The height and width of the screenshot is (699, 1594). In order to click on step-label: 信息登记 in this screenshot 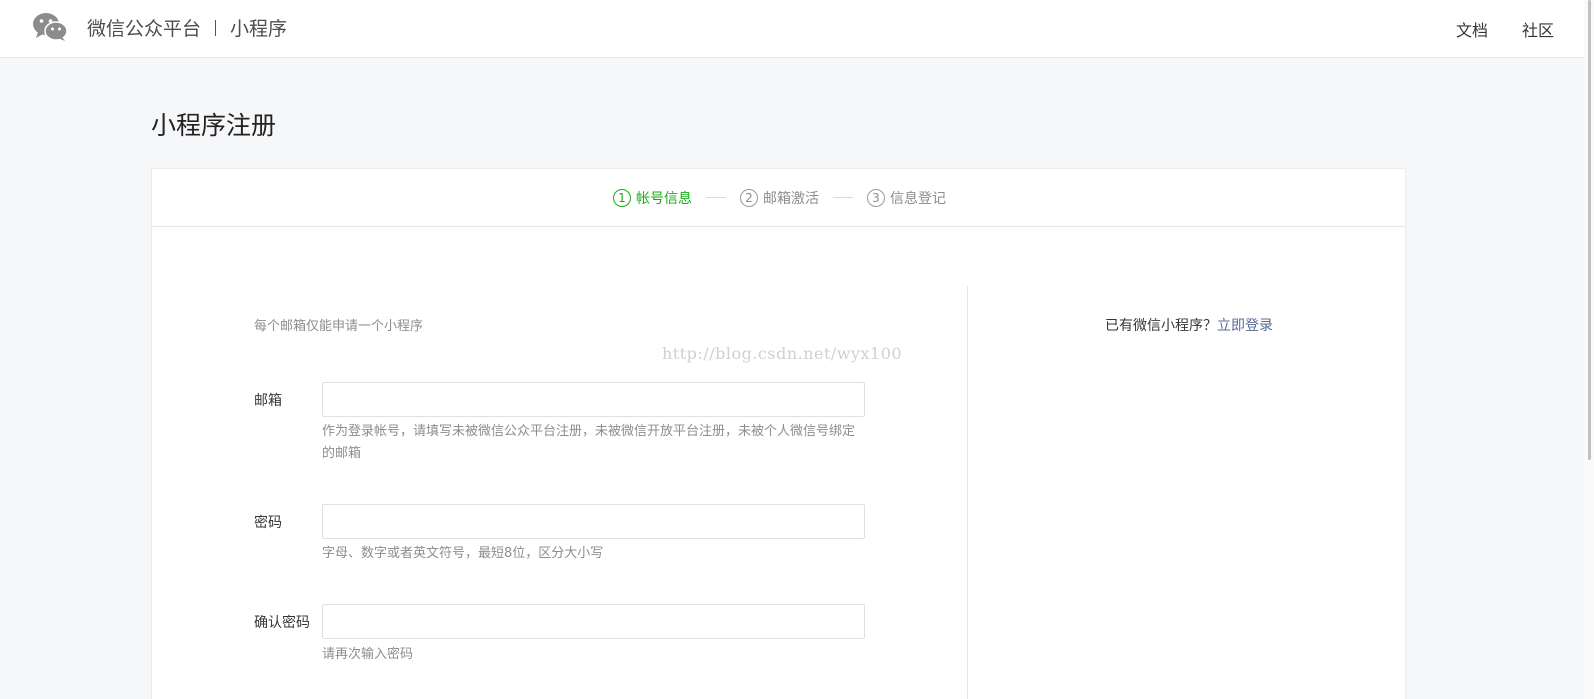, I will do `click(918, 198)`.